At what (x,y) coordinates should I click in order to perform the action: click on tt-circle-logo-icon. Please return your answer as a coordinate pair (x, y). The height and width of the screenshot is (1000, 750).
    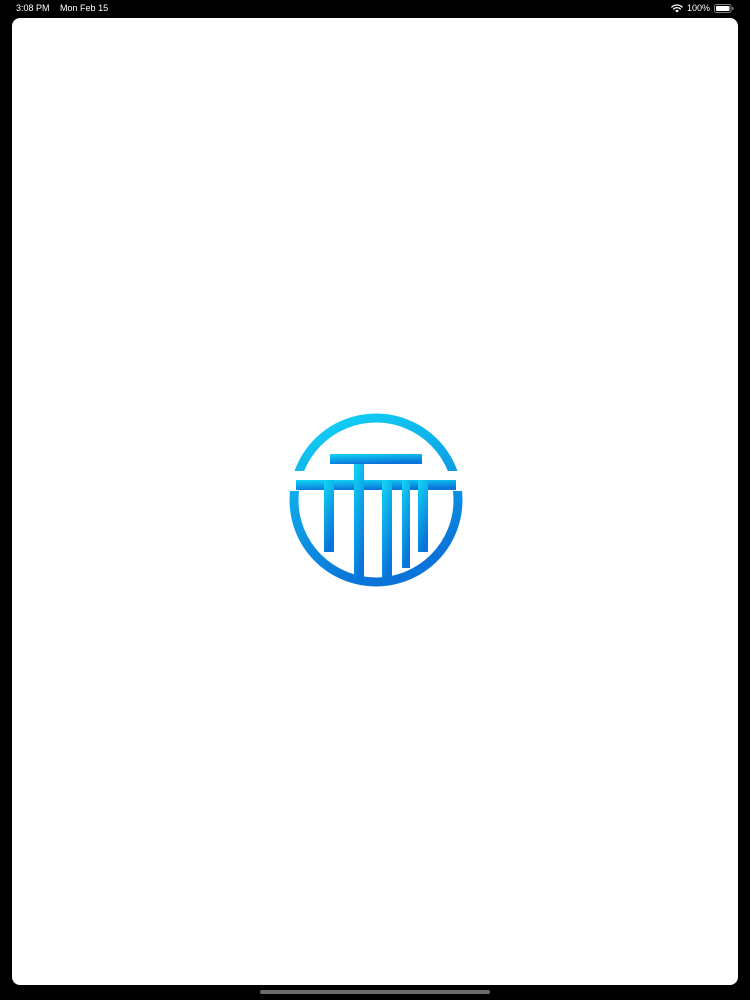
    Looking at the image, I should click on (376, 500).